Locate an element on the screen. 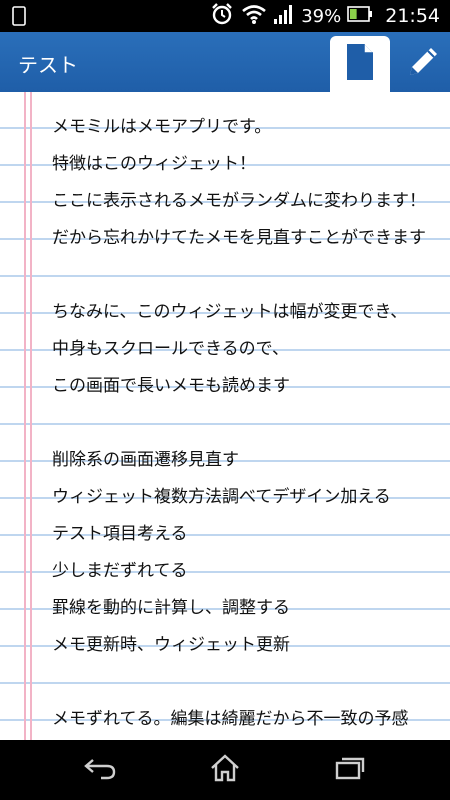 The width and height of the screenshot is (450, 800). signal-icon is located at coordinates (284, 16).